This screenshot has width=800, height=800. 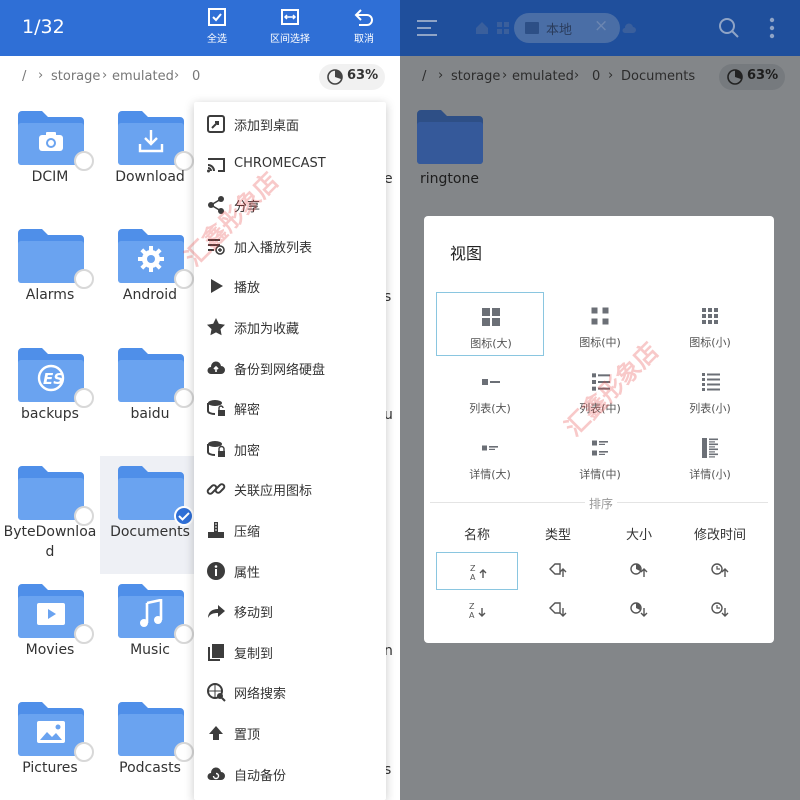 What do you see at coordinates (710, 390) in the screenshot?
I see `view-option: 列表(小)` at bounding box center [710, 390].